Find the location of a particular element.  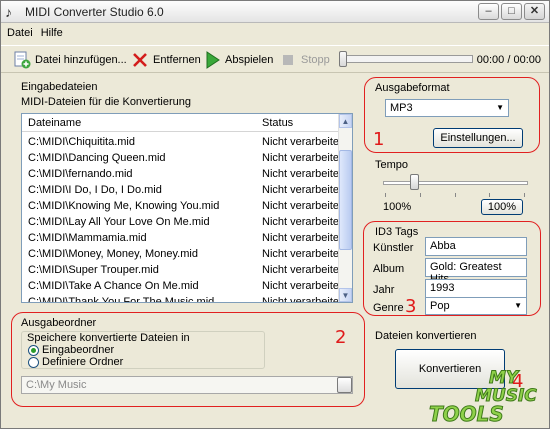

tempo-reset-button: 100% is located at coordinates (502, 207).